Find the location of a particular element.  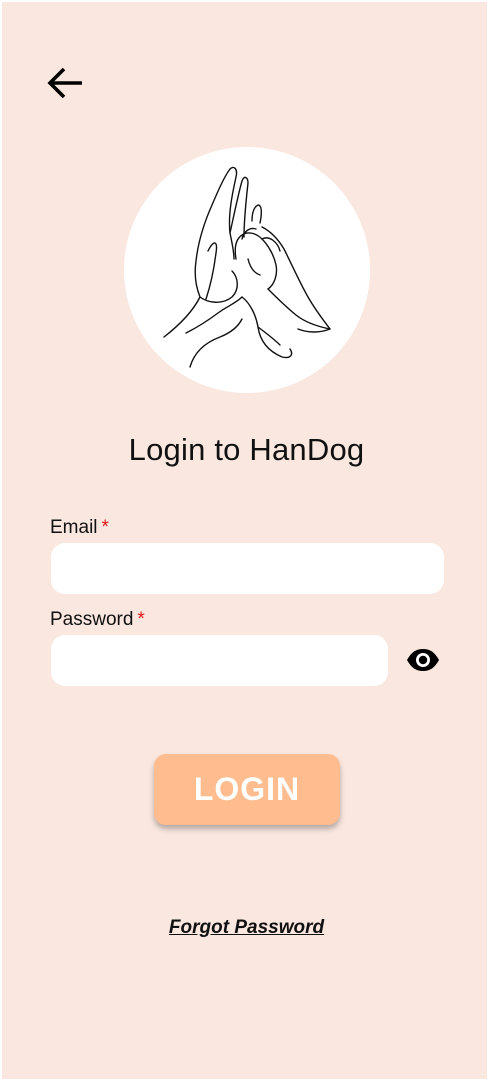

app-logo is located at coordinates (247, 270).